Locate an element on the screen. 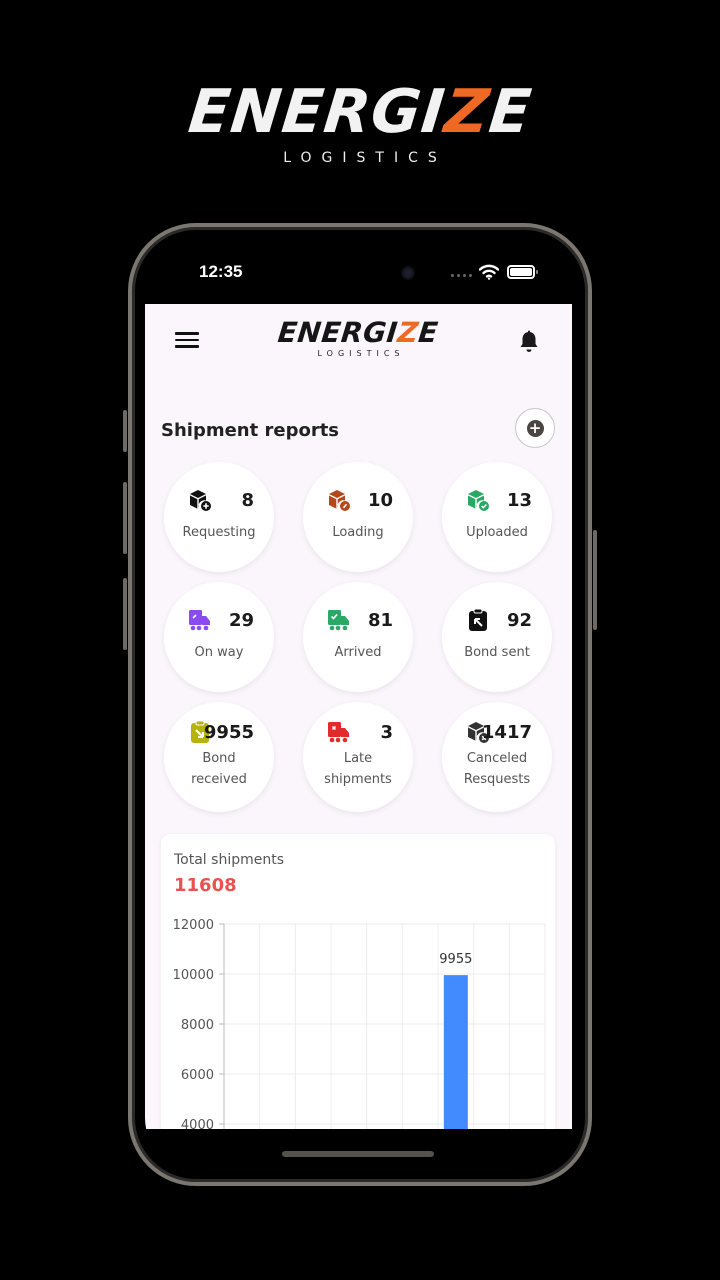 Image resolution: width=720 pixels, height=1280 pixels. phone-action-button is located at coordinates (125, 431).